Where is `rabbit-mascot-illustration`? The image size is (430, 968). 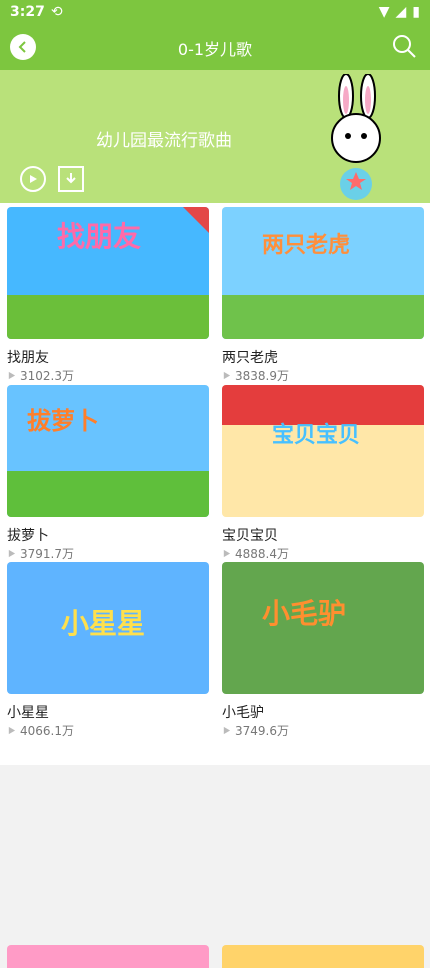 rabbit-mascot-illustration is located at coordinates (356, 137).